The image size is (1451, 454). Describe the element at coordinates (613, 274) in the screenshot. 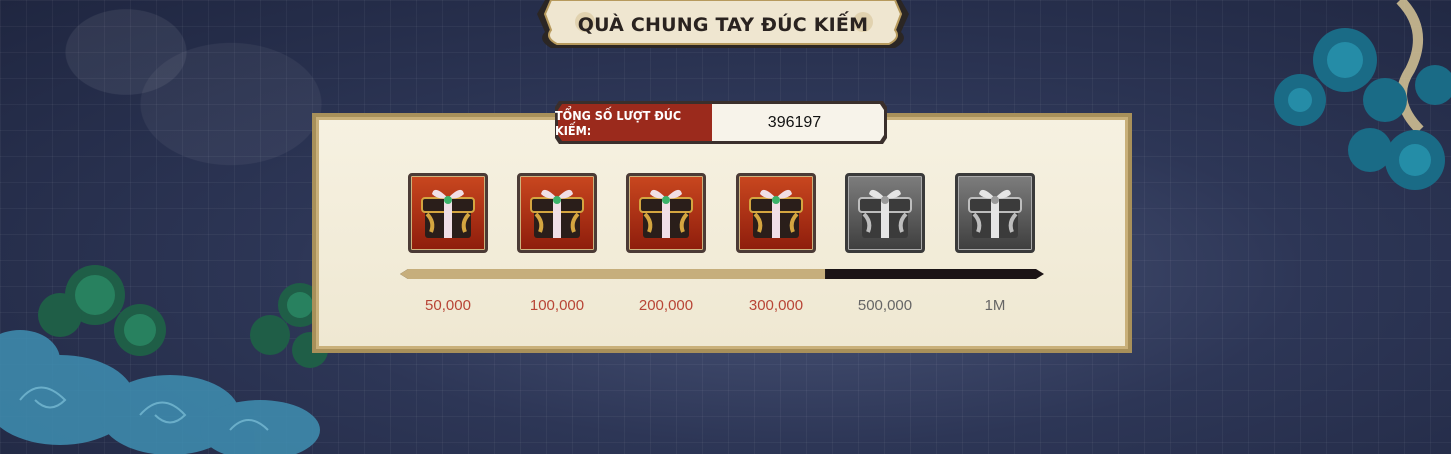

I see `progress-fill` at that location.